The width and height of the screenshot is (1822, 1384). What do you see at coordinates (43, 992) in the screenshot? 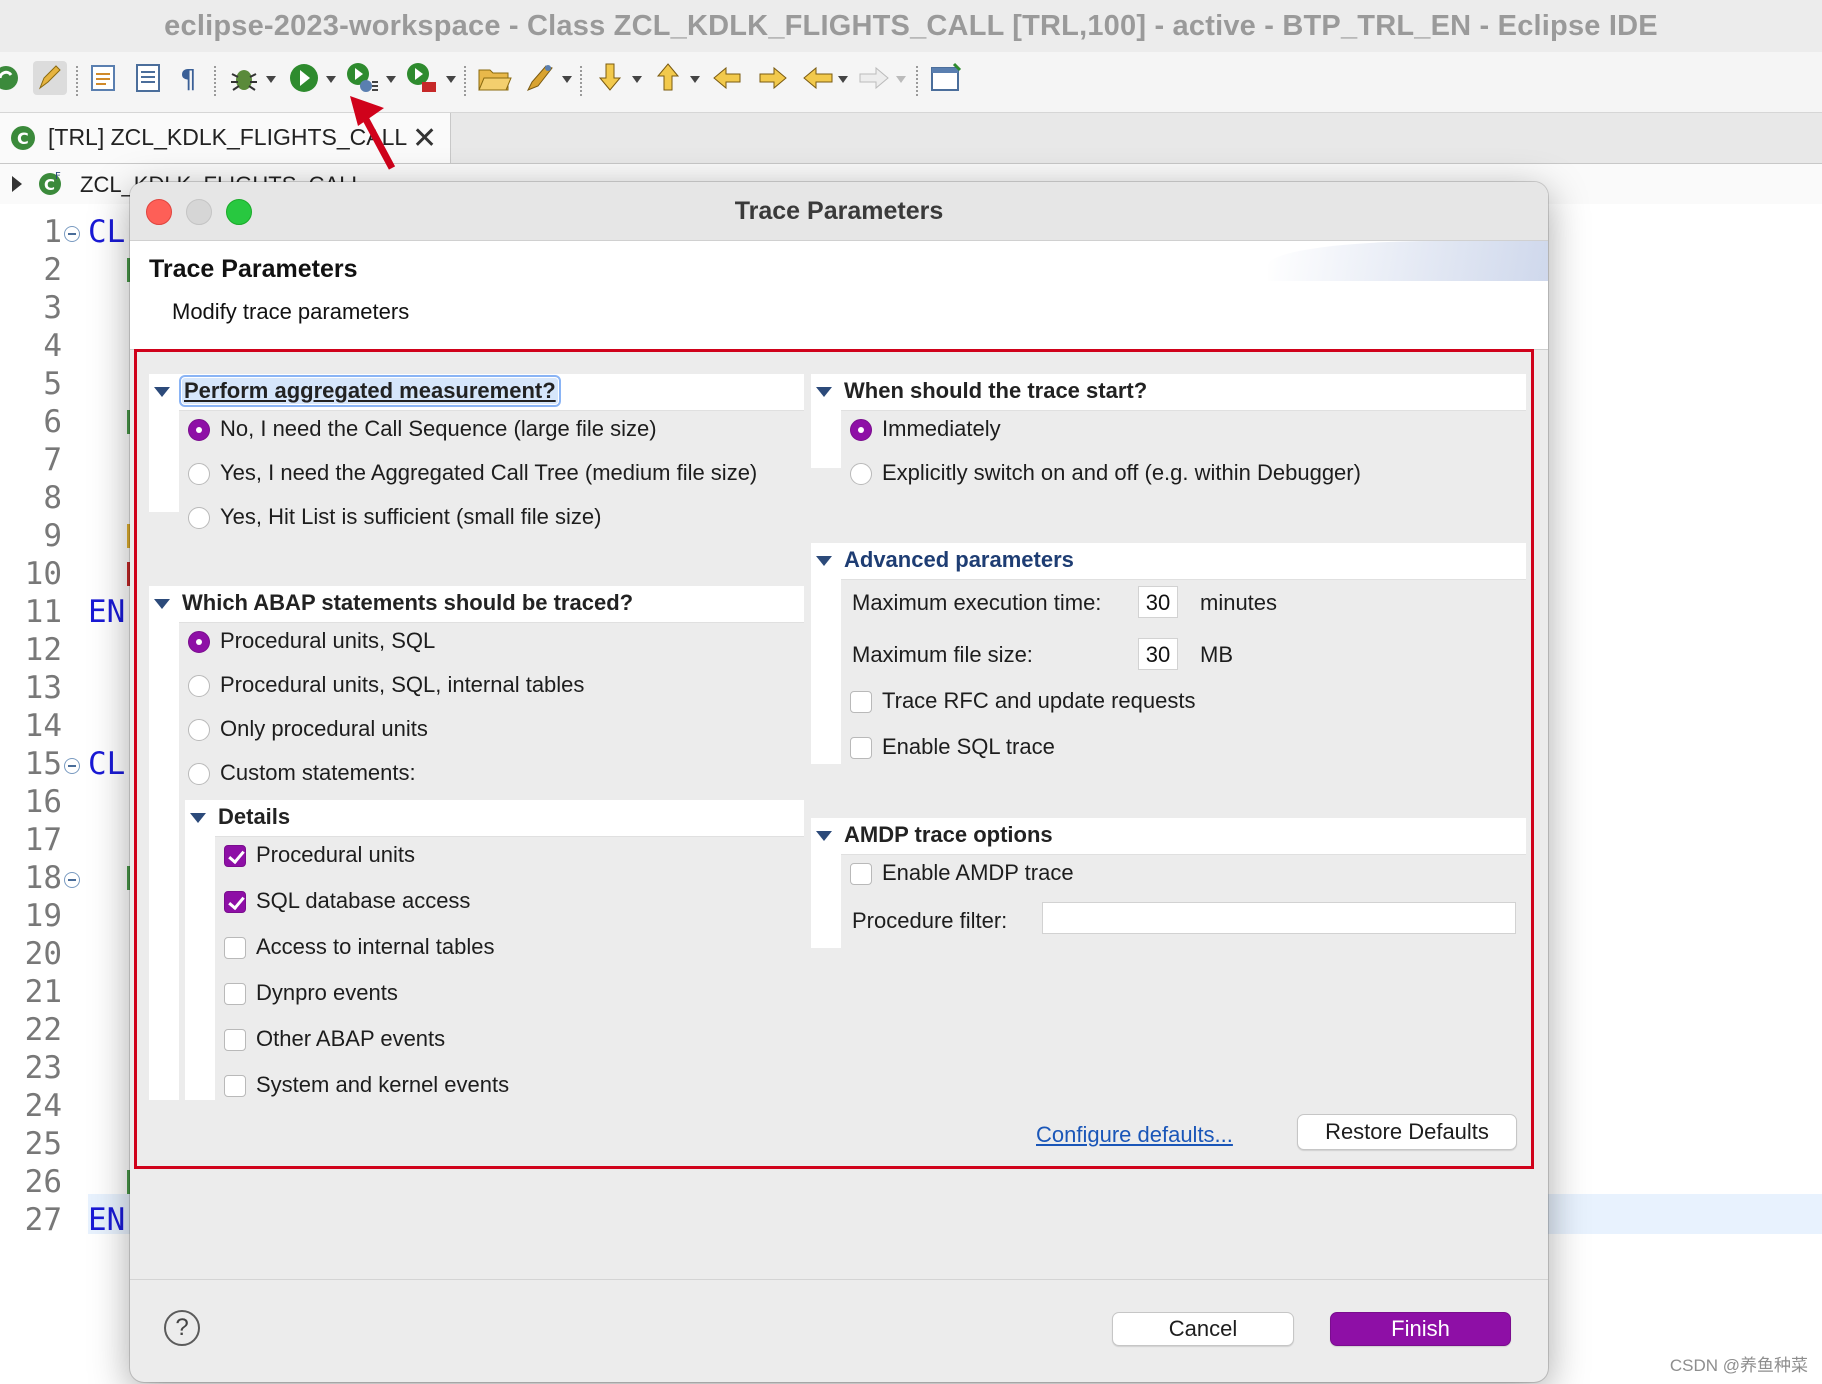
I see `line-number: 21` at bounding box center [43, 992].